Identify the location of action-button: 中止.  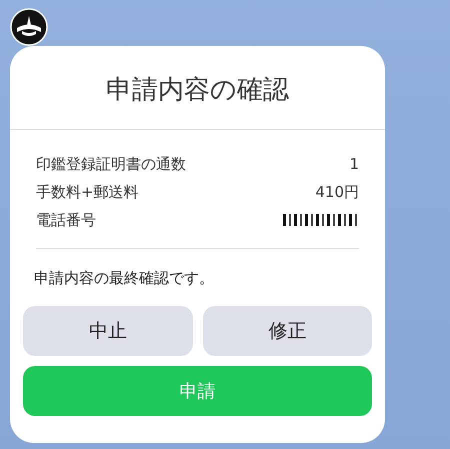
(107, 331).